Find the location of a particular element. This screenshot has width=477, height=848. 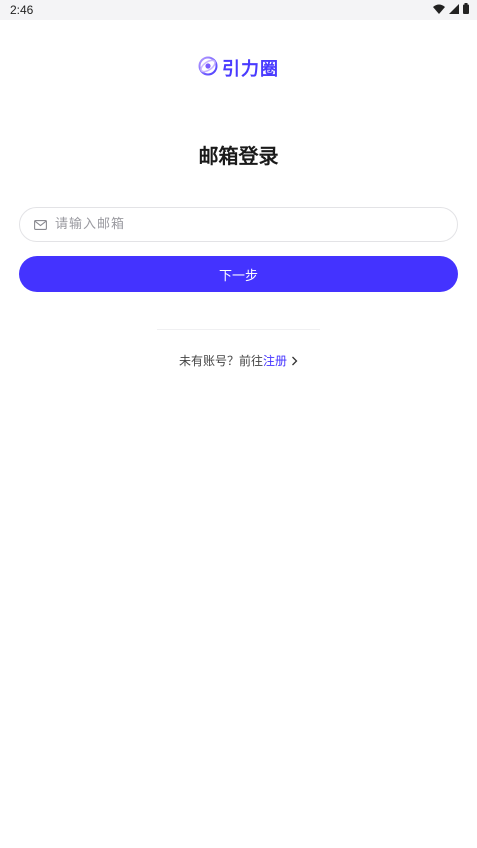

next-button: 下一步 is located at coordinates (238, 274).